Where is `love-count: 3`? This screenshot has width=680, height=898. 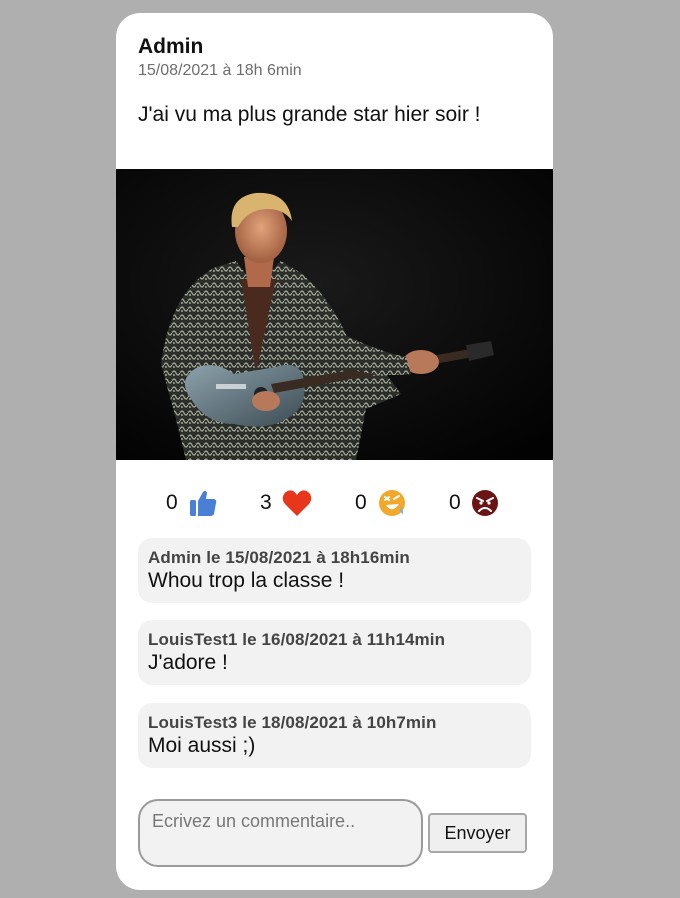
love-count: 3 is located at coordinates (266, 502).